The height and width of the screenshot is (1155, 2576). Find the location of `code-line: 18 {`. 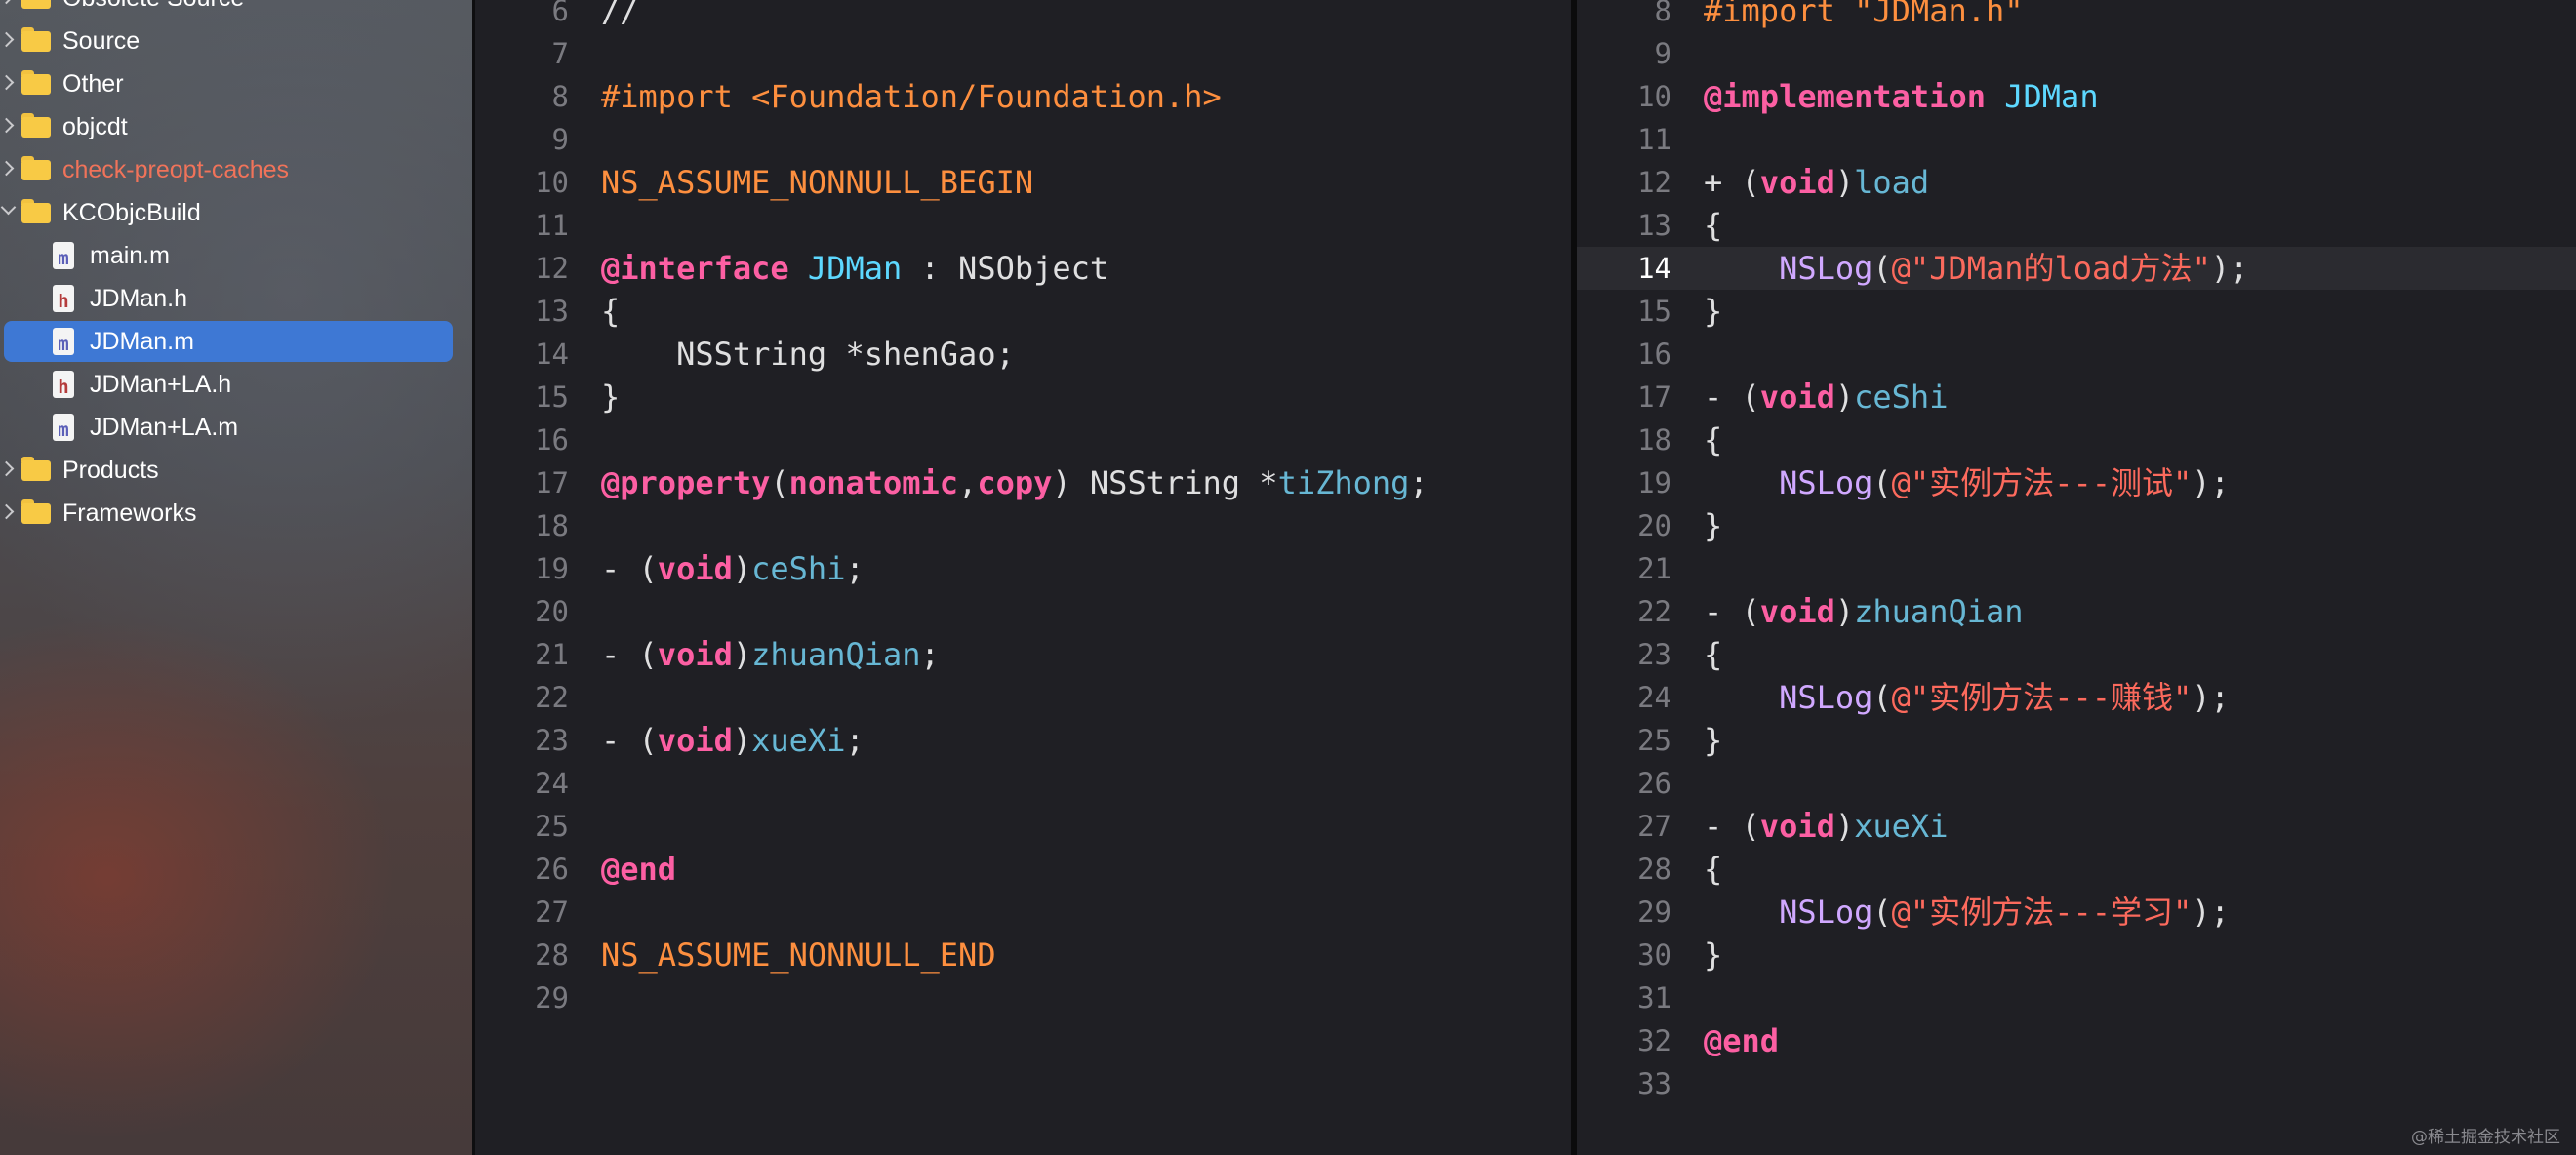

code-line: 18 { is located at coordinates (2076, 439).